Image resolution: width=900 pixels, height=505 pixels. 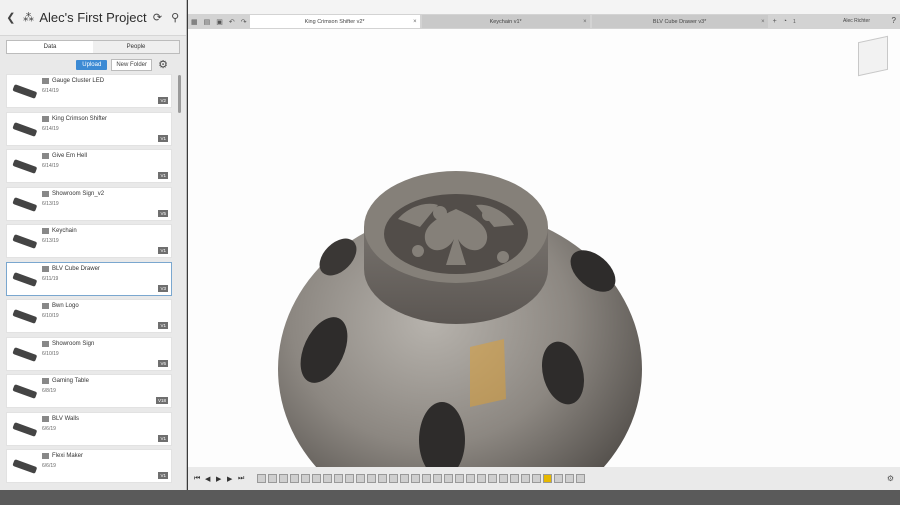 I want to click on back-chevron-icon: ❮, so click(x=11, y=18).